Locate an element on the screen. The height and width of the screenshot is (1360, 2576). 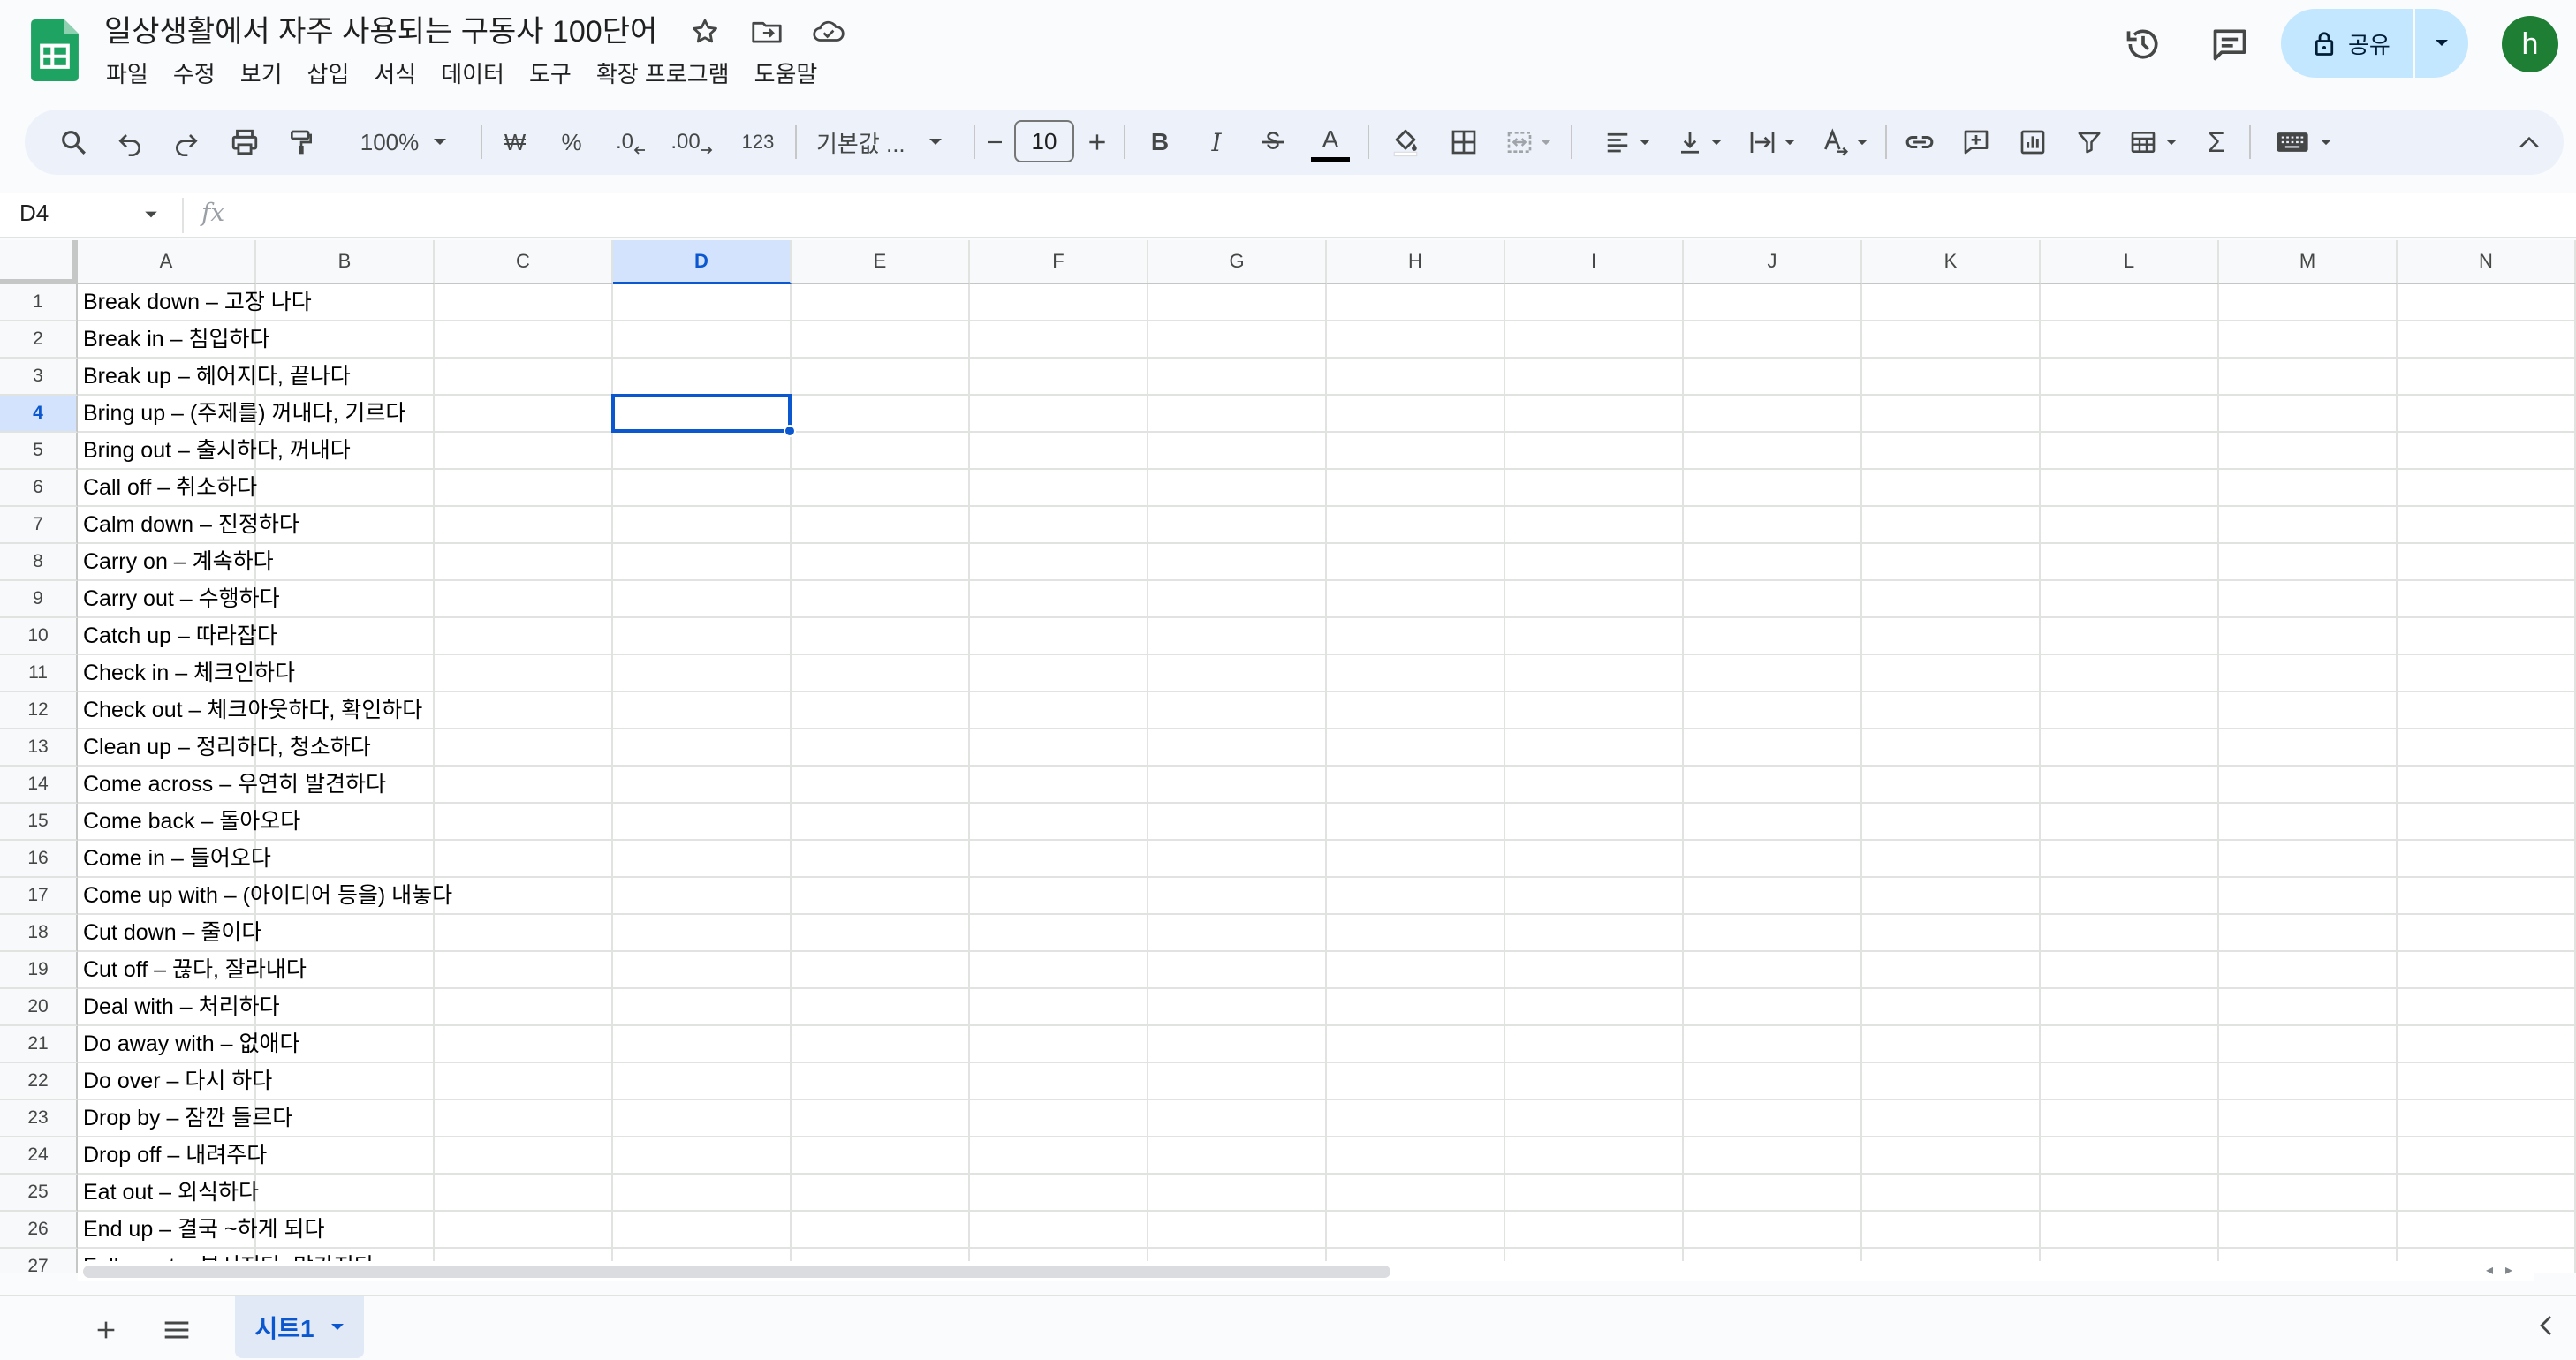
document-title: 일상생활에서 자주 사용되는 구동사 100단어 is located at coordinates (381, 28).